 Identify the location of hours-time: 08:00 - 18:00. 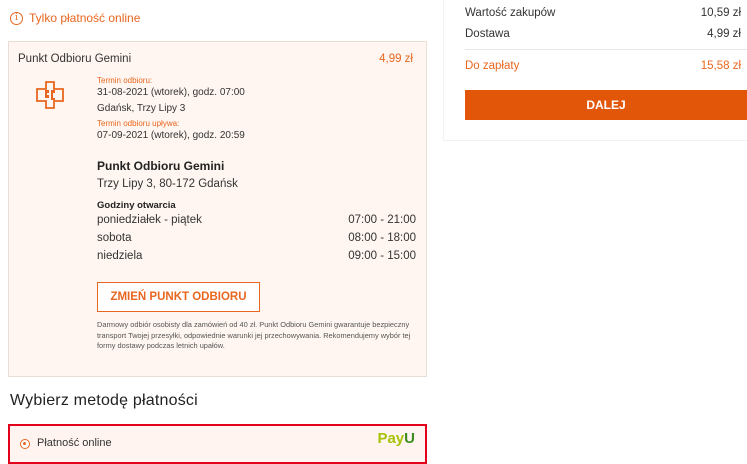
(382, 238).